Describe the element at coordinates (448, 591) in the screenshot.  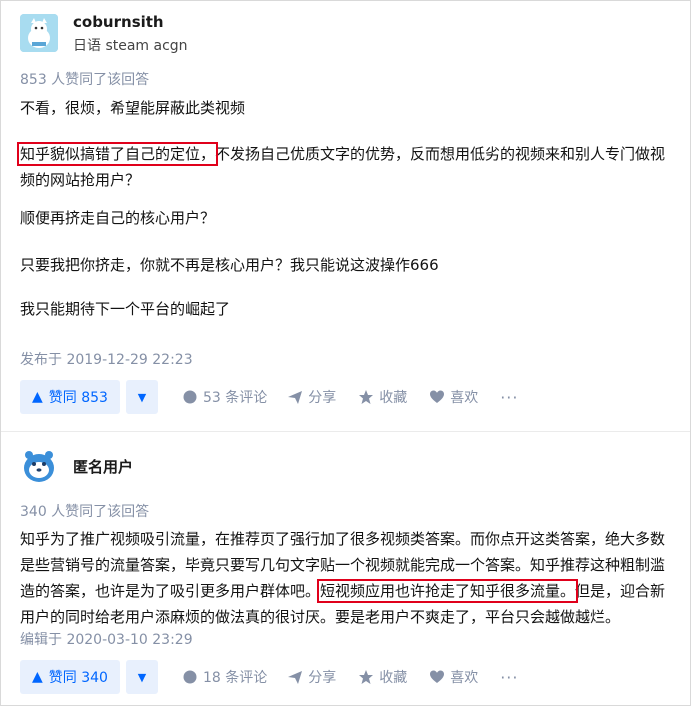
I see `highlighted-text: 短视频应用也许抢走了知乎很多流量。` at that location.